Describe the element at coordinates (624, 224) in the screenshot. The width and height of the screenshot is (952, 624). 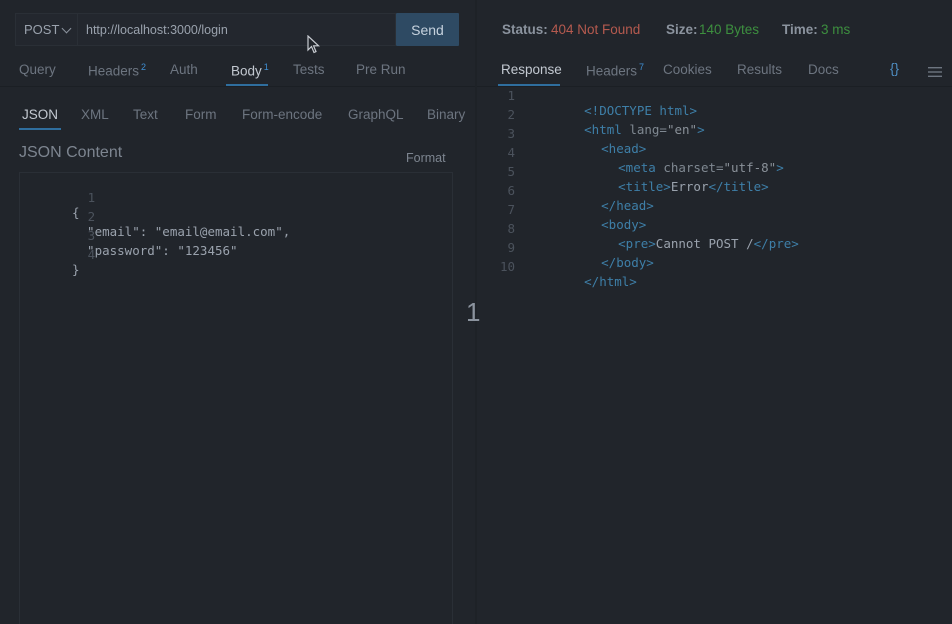
I see `code-line: <body>` at that location.